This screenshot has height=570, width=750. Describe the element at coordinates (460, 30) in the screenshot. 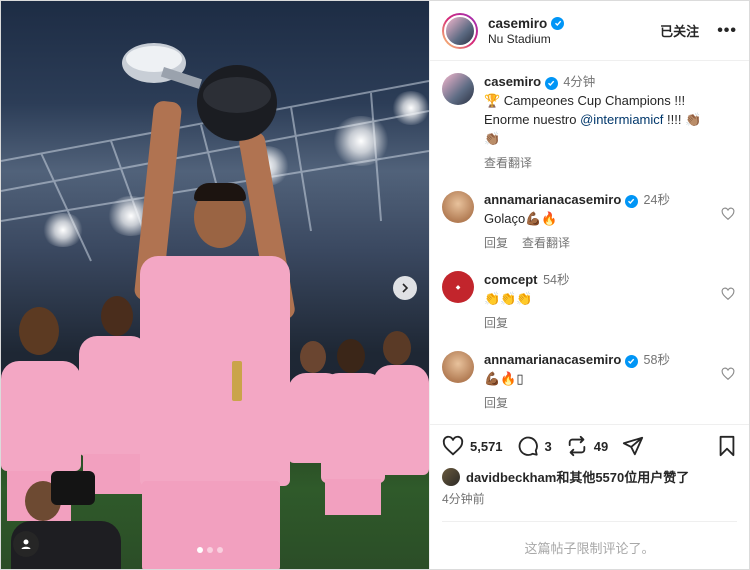

I see `author-avatar` at that location.